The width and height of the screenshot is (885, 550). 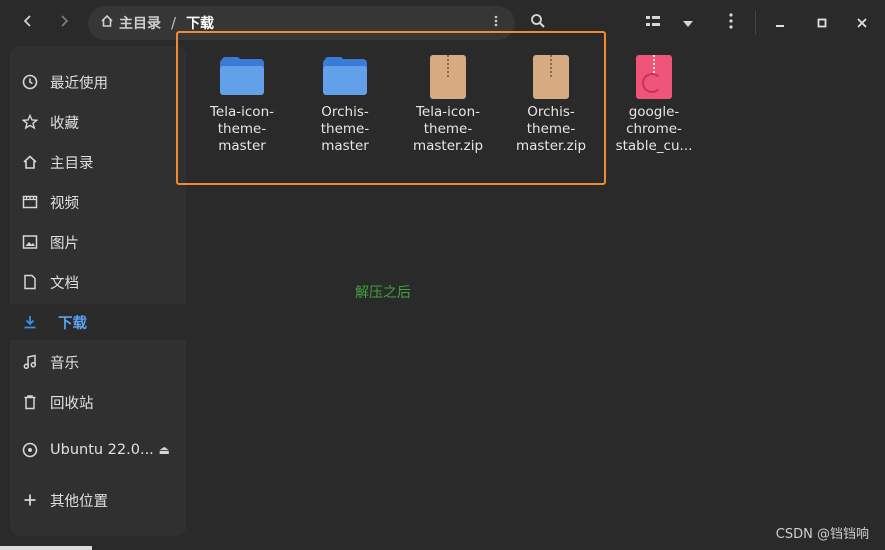 I want to click on download-icon, so click(x=30, y=322).